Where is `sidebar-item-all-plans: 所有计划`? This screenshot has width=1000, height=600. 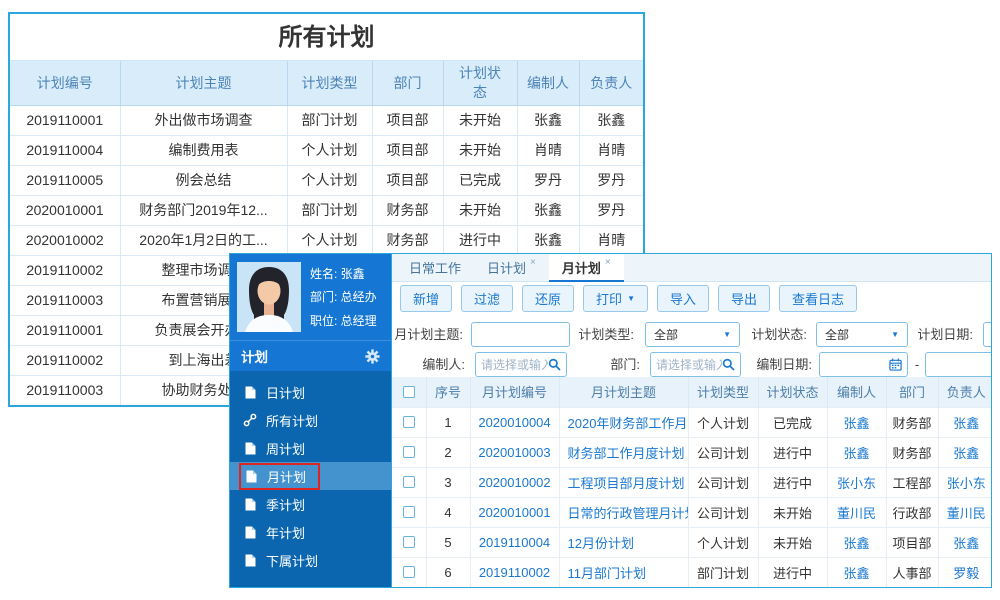
sidebar-item-all-plans: 所有计划 is located at coordinates (310, 420).